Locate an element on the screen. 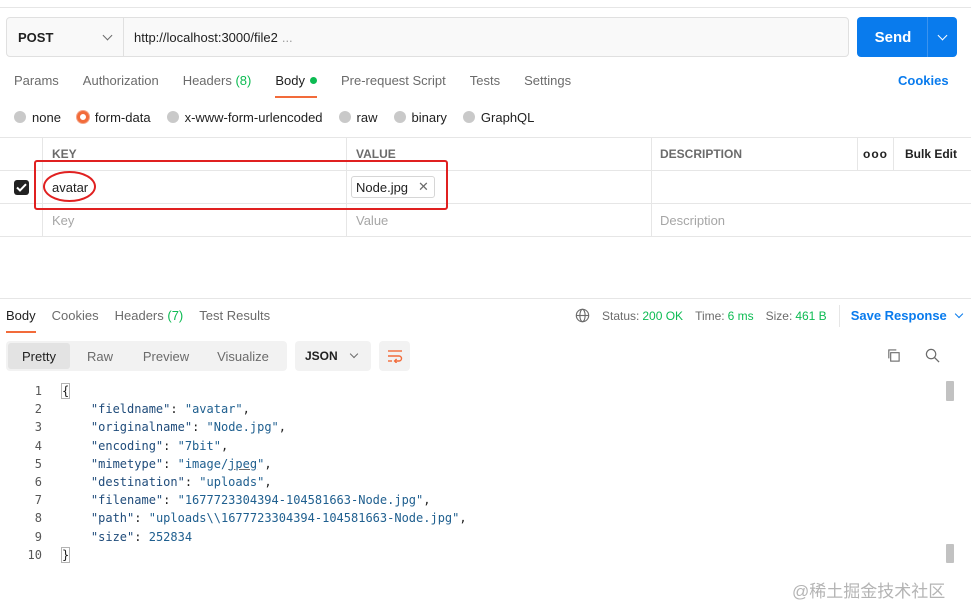 The image size is (971, 616). globe-icon is located at coordinates (582, 315).